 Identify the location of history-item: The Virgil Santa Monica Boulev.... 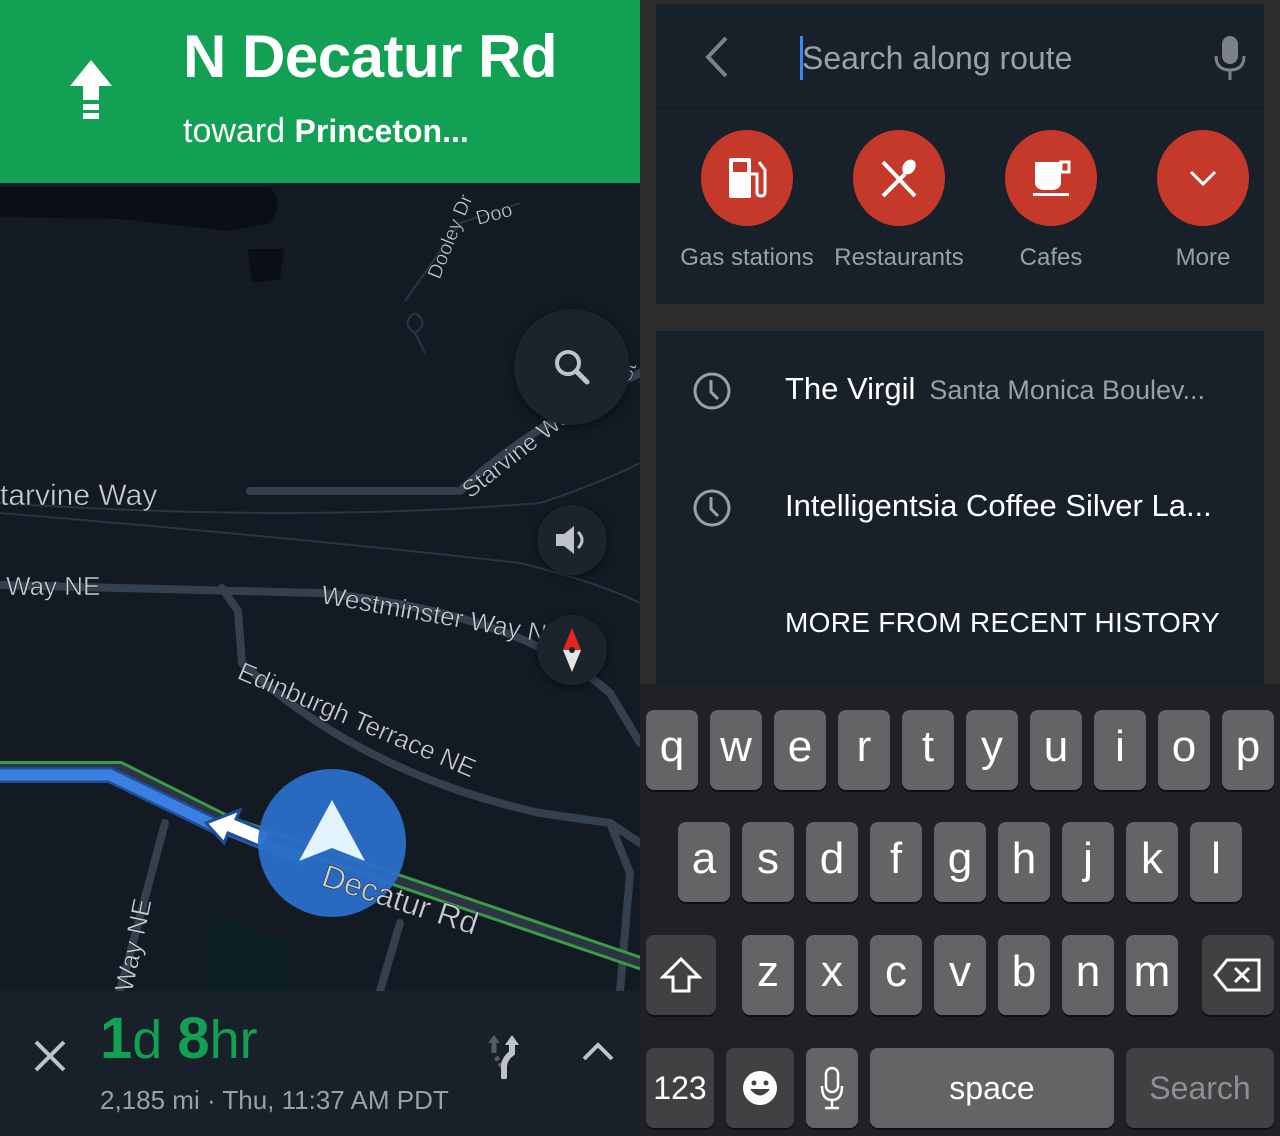
(960, 391).